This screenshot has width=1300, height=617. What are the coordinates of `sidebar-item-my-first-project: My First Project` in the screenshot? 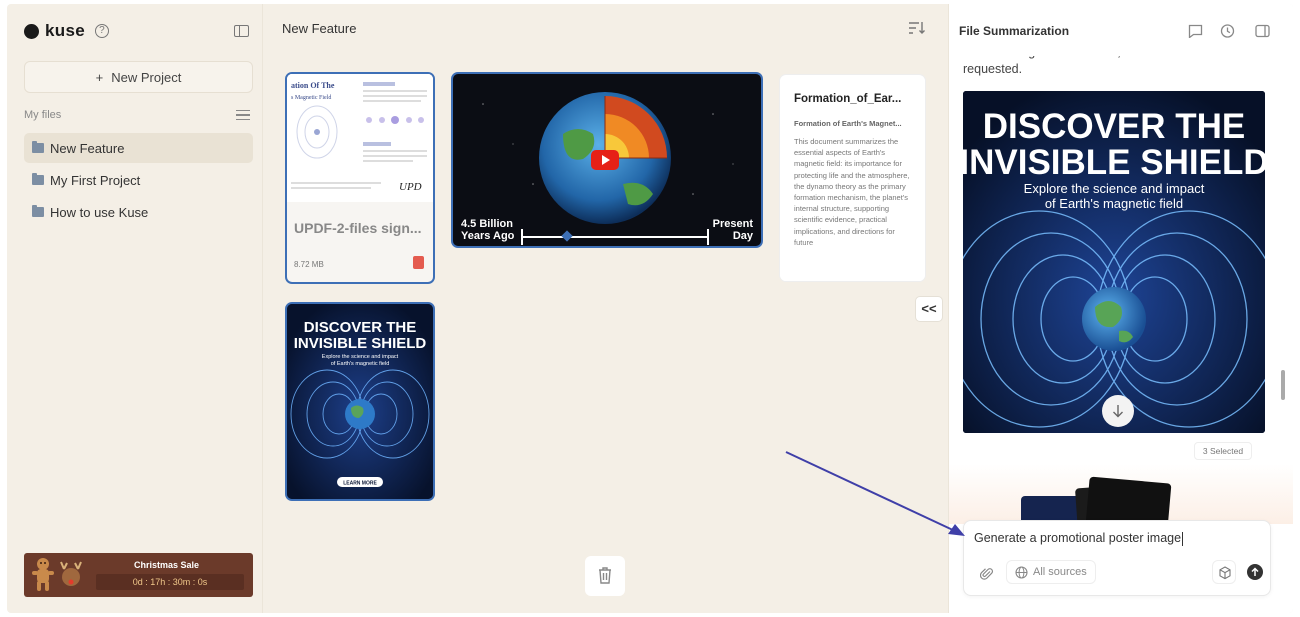 It's located at (138, 180).